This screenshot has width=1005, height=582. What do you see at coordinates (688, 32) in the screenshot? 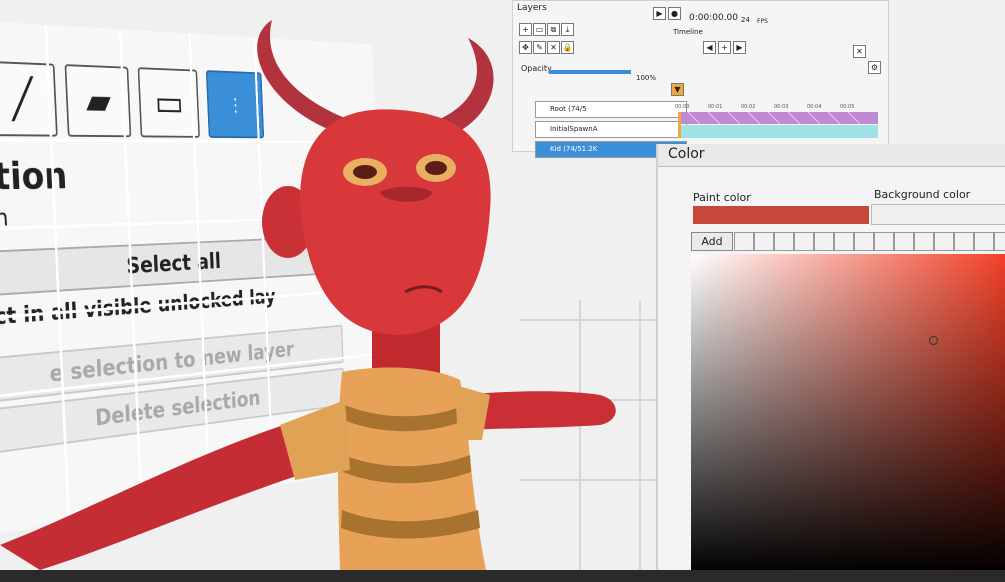
I see `timeline-label: Timeline` at bounding box center [688, 32].